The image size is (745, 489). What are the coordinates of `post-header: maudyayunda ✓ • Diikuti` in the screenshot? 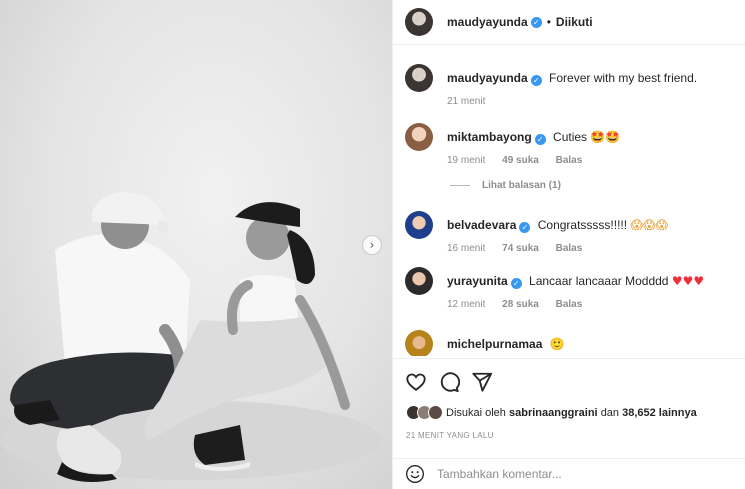 It's located at (569, 22).